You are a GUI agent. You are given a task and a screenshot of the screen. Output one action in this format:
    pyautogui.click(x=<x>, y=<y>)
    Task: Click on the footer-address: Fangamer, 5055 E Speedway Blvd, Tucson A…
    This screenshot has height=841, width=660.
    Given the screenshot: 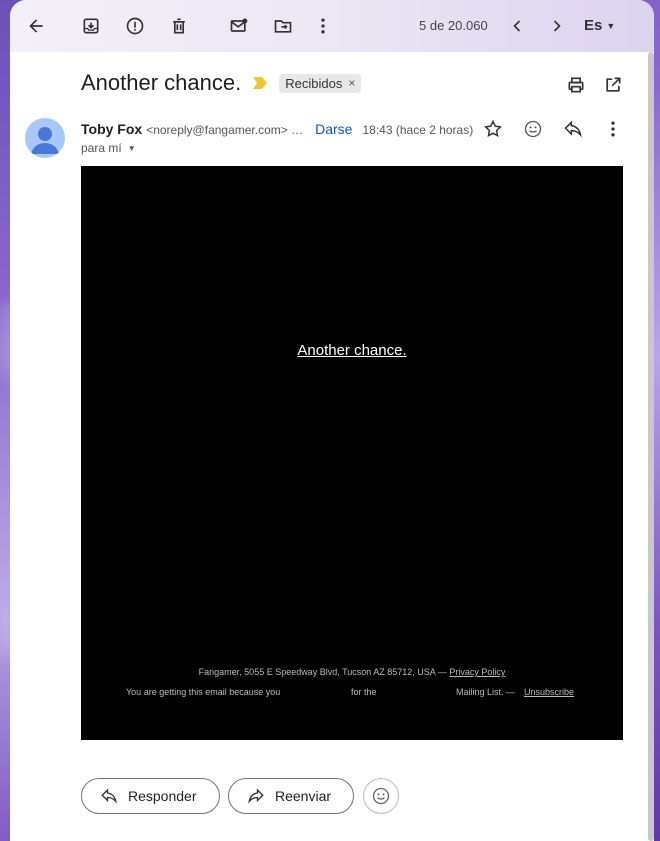 What is the action you would take?
    pyautogui.click(x=352, y=672)
    